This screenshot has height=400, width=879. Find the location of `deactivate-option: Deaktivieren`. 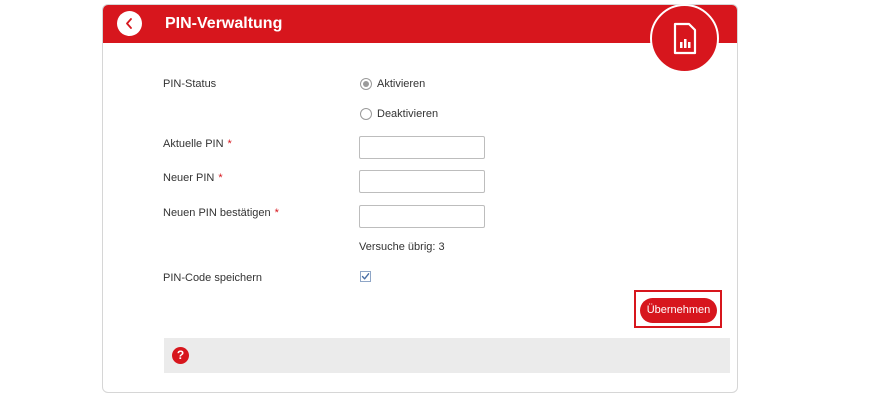

deactivate-option: Deaktivieren is located at coordinates (399, 114).